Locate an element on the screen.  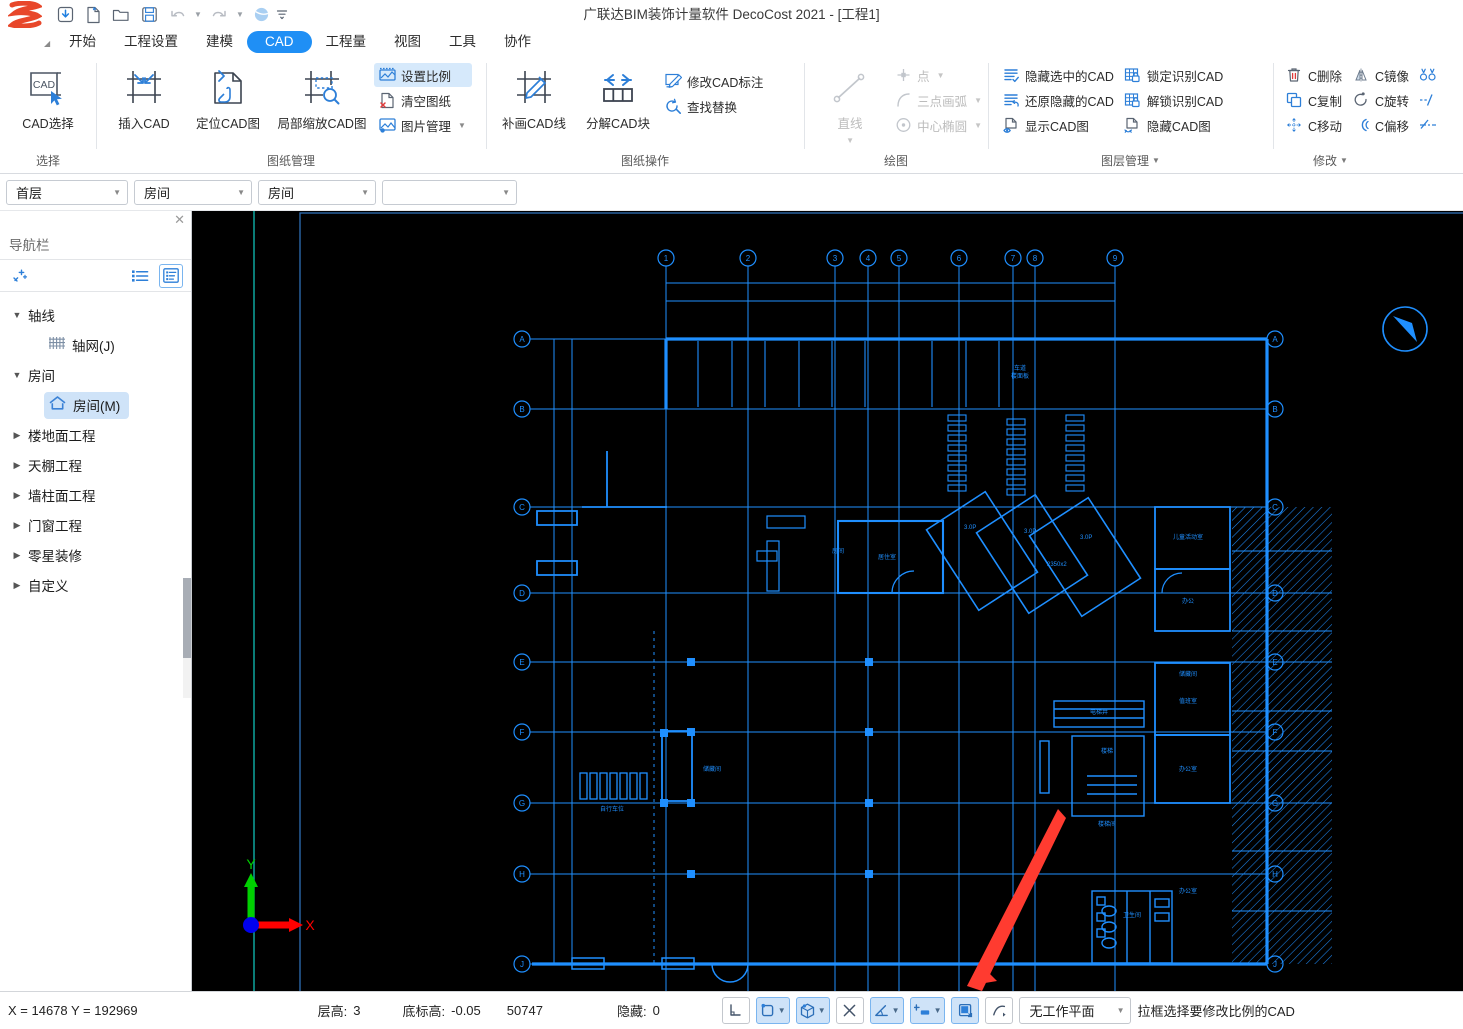
status-toolbar: ▼ ▼ ▼ ▼ 无工作平面 ▼ 拉框选择要修改比例的CAD is located at coordinates (1008, 1010).